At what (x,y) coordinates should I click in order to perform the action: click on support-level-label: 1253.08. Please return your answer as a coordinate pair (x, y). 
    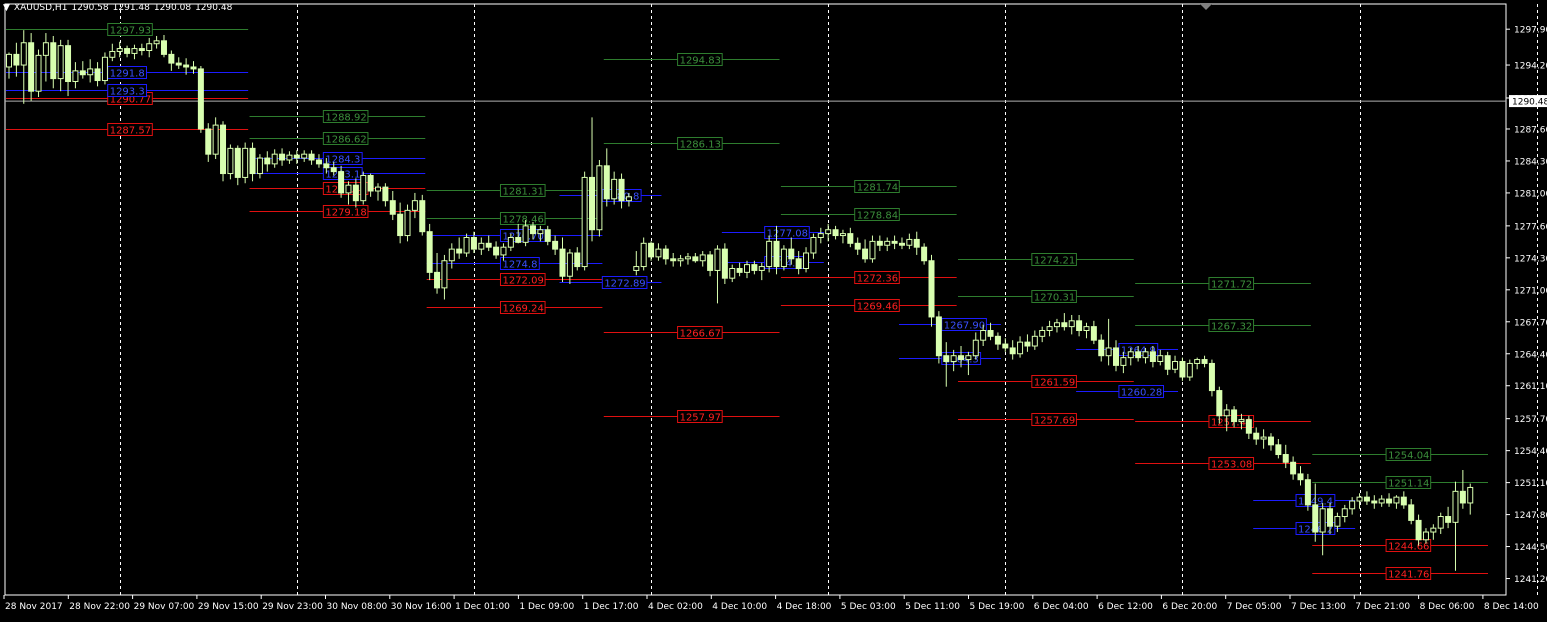
    Looking at the image, I should click on (1231, 465).